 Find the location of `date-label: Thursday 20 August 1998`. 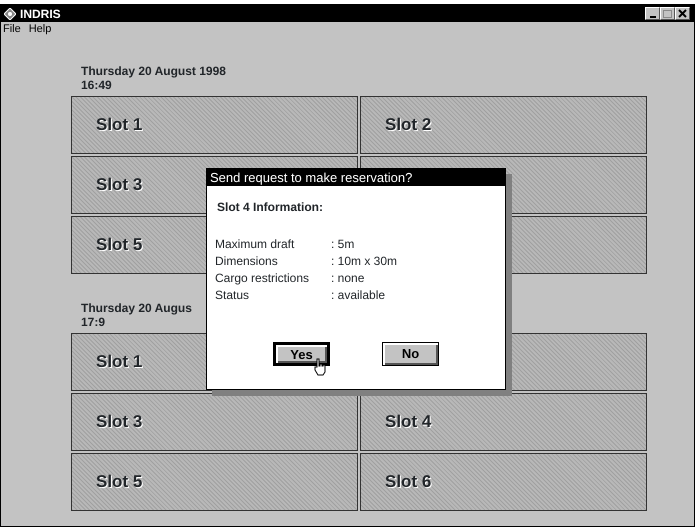

date-label: Thursday 20 August 1998 is located at coordinates (153, 71).